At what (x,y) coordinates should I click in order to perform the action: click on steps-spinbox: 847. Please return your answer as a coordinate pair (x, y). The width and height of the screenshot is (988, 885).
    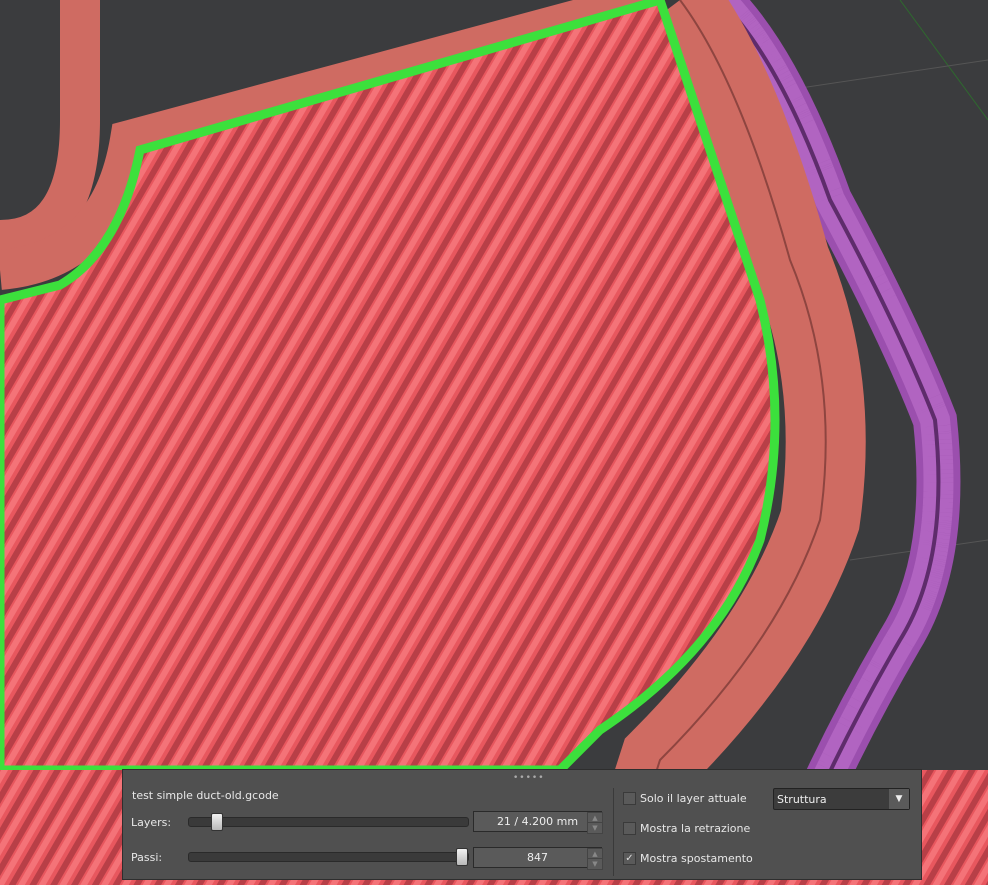
    Looking at the image, I should click on (537, 857).